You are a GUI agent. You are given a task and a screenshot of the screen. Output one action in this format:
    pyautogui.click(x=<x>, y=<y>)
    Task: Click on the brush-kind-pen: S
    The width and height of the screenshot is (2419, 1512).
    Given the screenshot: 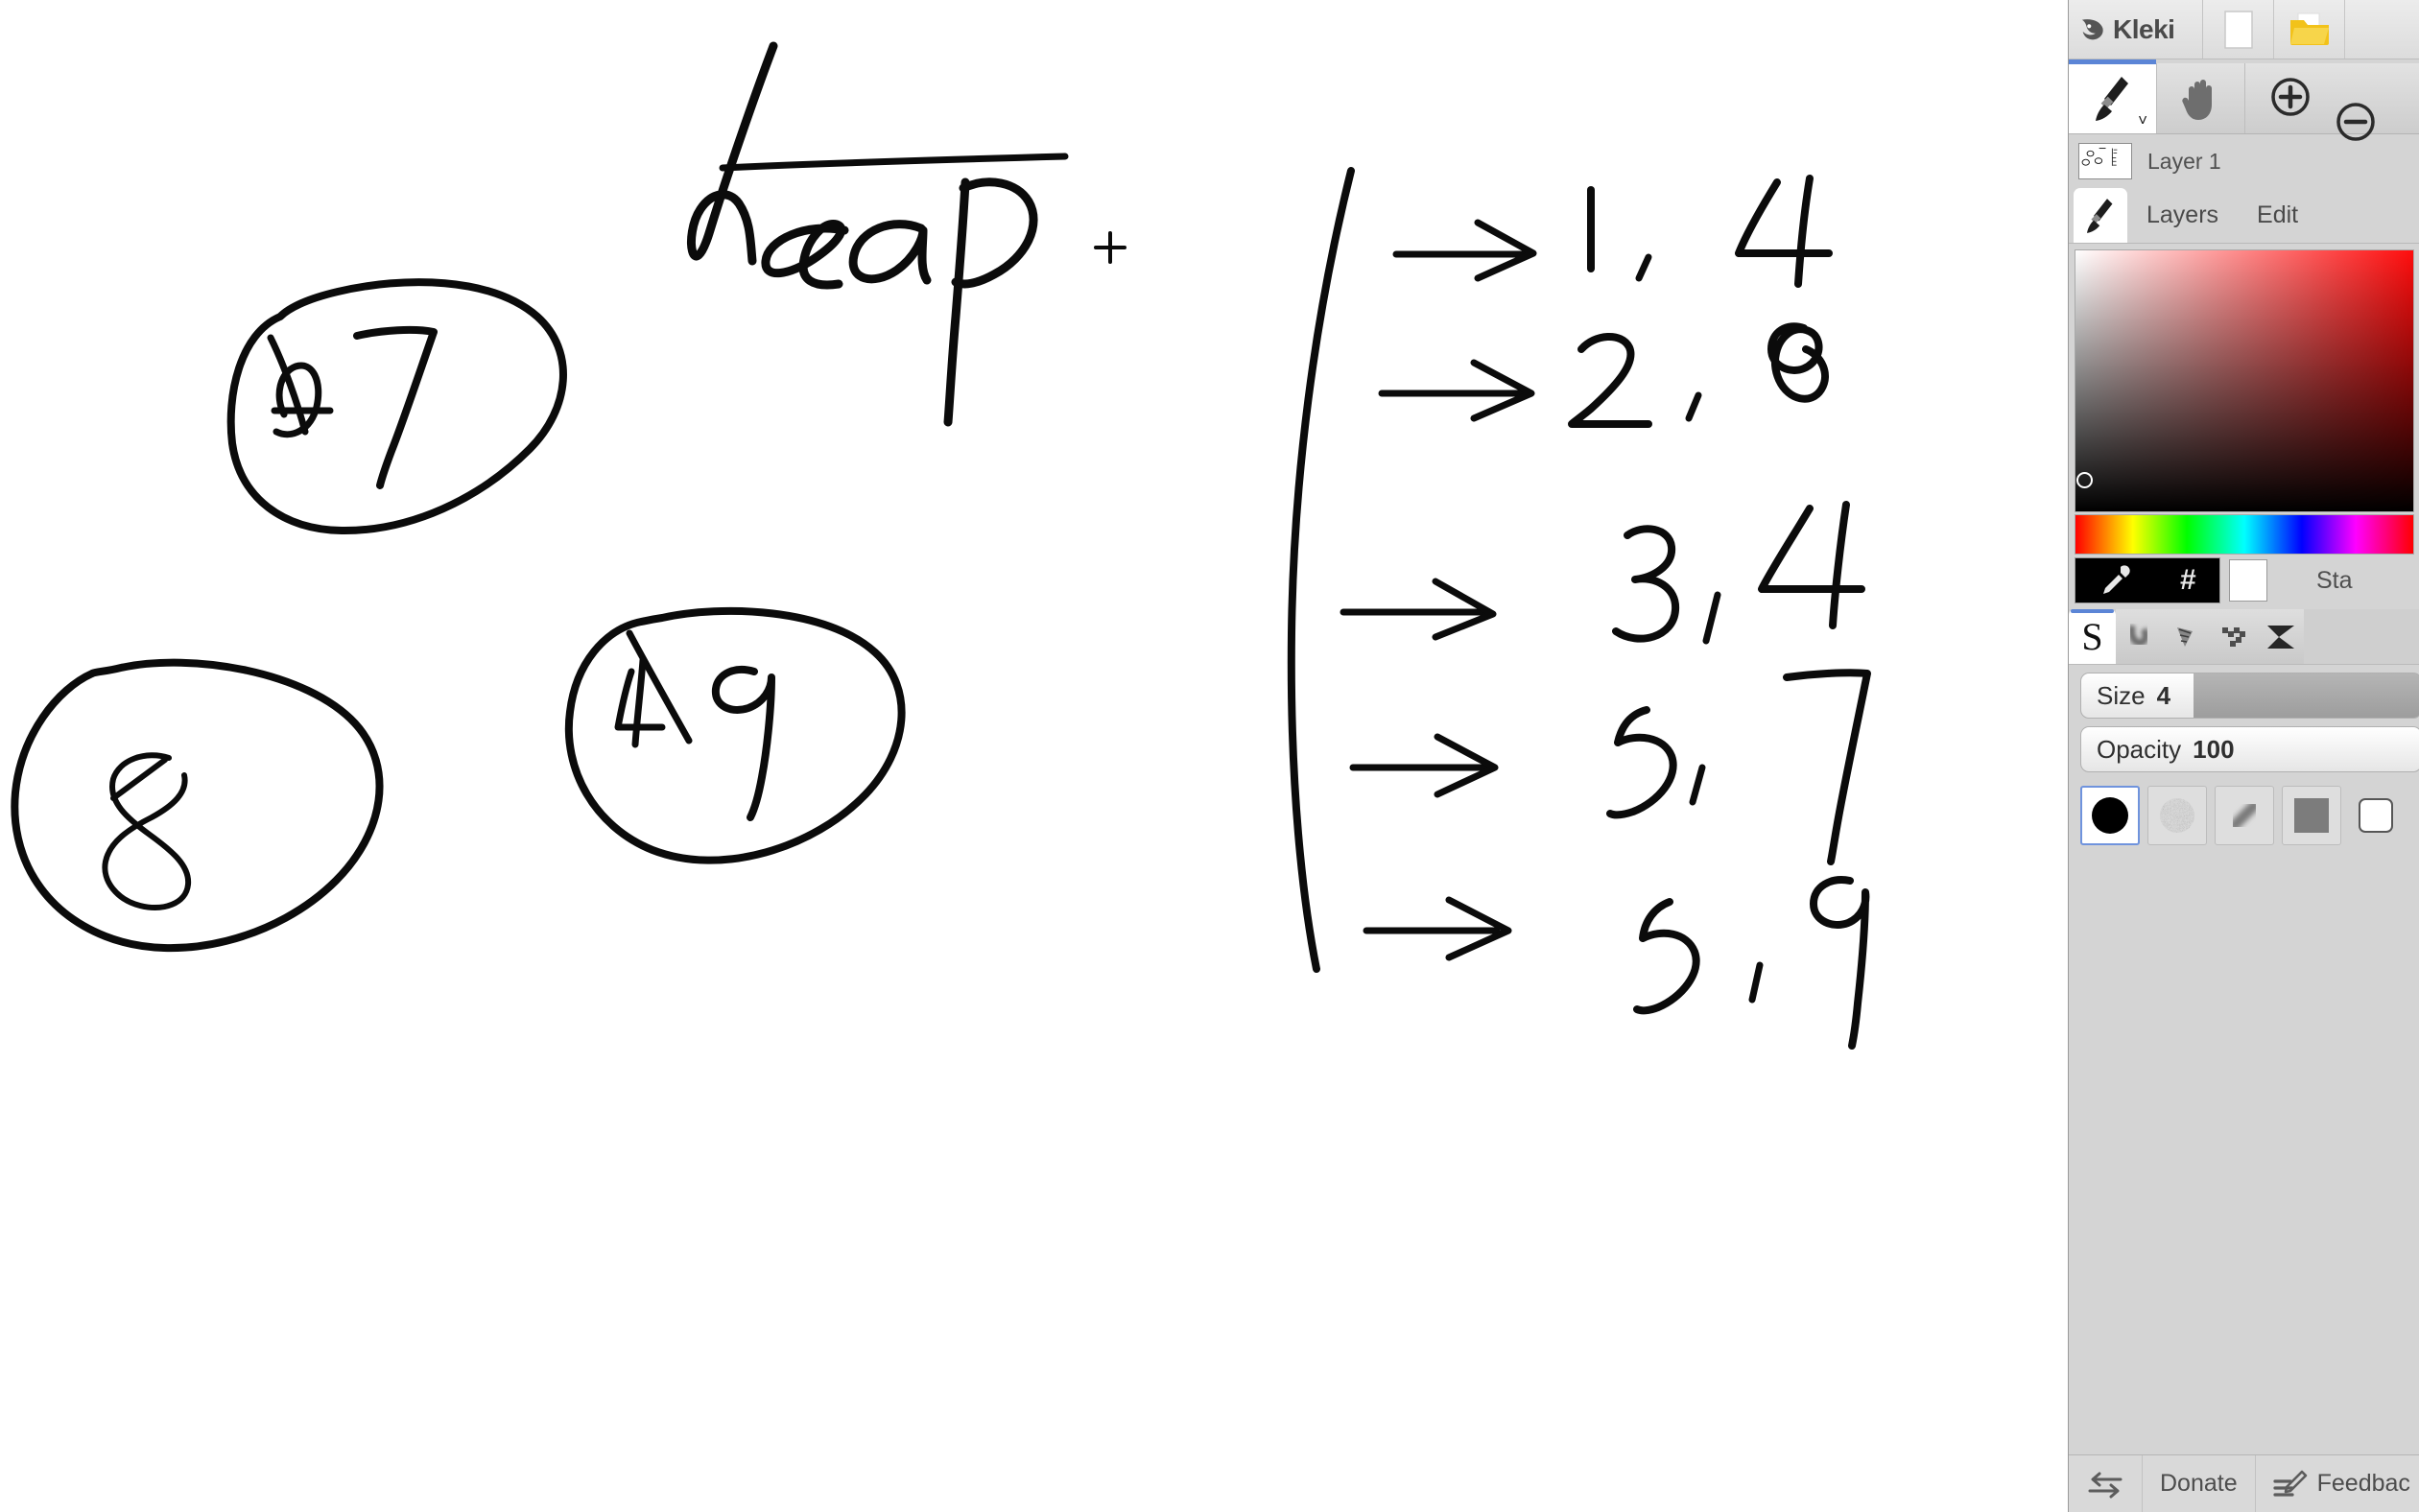 What is the action you would take?
    pyautogui.click(x=2093, y=636)
    